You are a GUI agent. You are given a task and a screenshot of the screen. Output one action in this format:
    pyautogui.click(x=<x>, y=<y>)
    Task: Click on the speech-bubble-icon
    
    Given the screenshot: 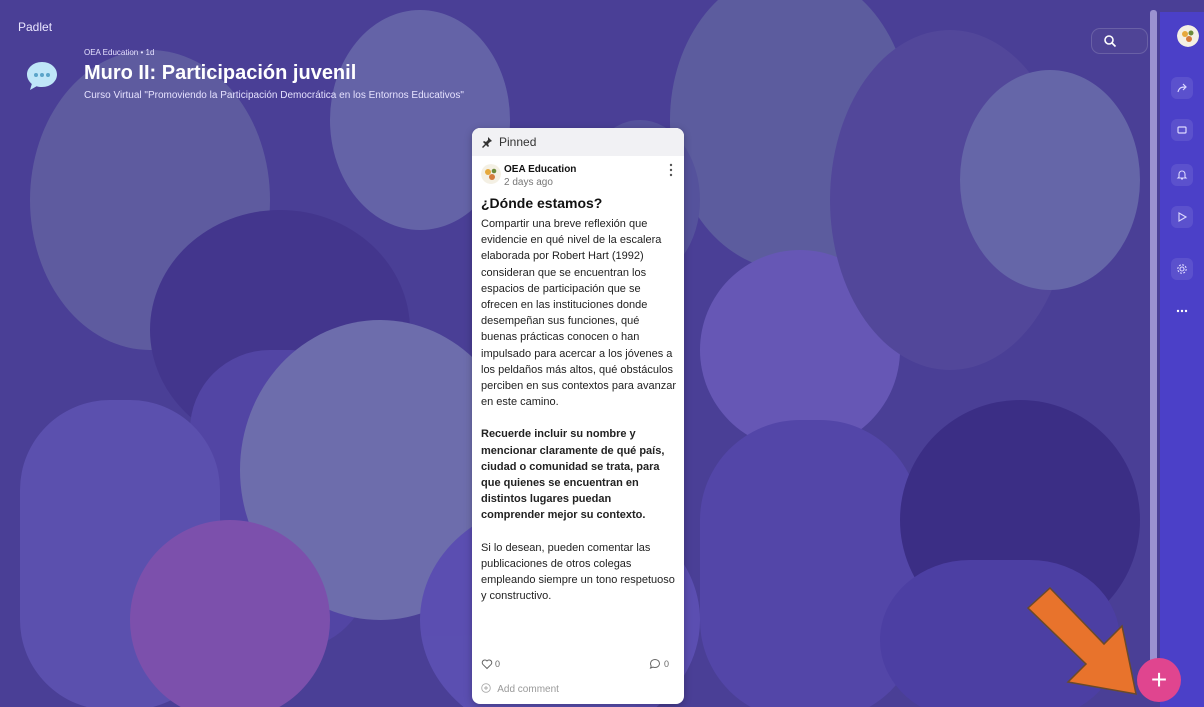 What is the action you would take?
    pyautogui.click(x=42, y=76)
    